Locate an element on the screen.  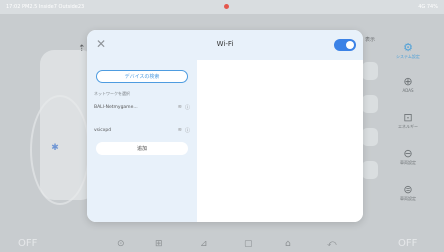
dialog-title: Wi-Fi is located at coordinates (225, 44).